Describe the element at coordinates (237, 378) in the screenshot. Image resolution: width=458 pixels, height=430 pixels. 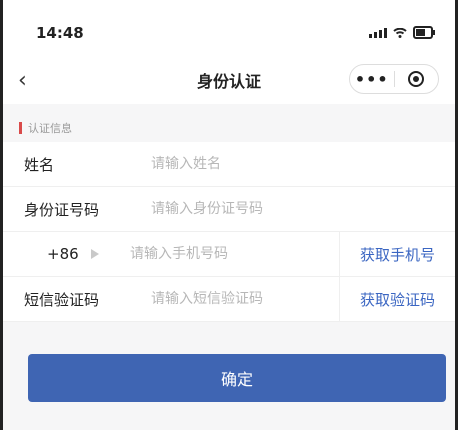
I see `confirm-button: 确定` at that location.